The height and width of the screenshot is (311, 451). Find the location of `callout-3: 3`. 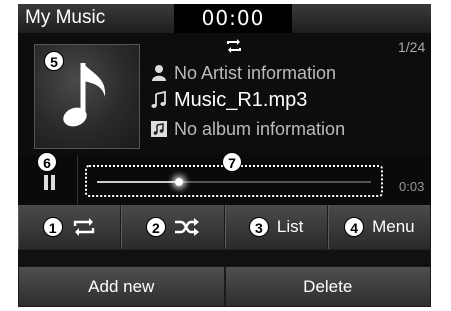

callout-3: 3 is located at coordinates (258, 227).